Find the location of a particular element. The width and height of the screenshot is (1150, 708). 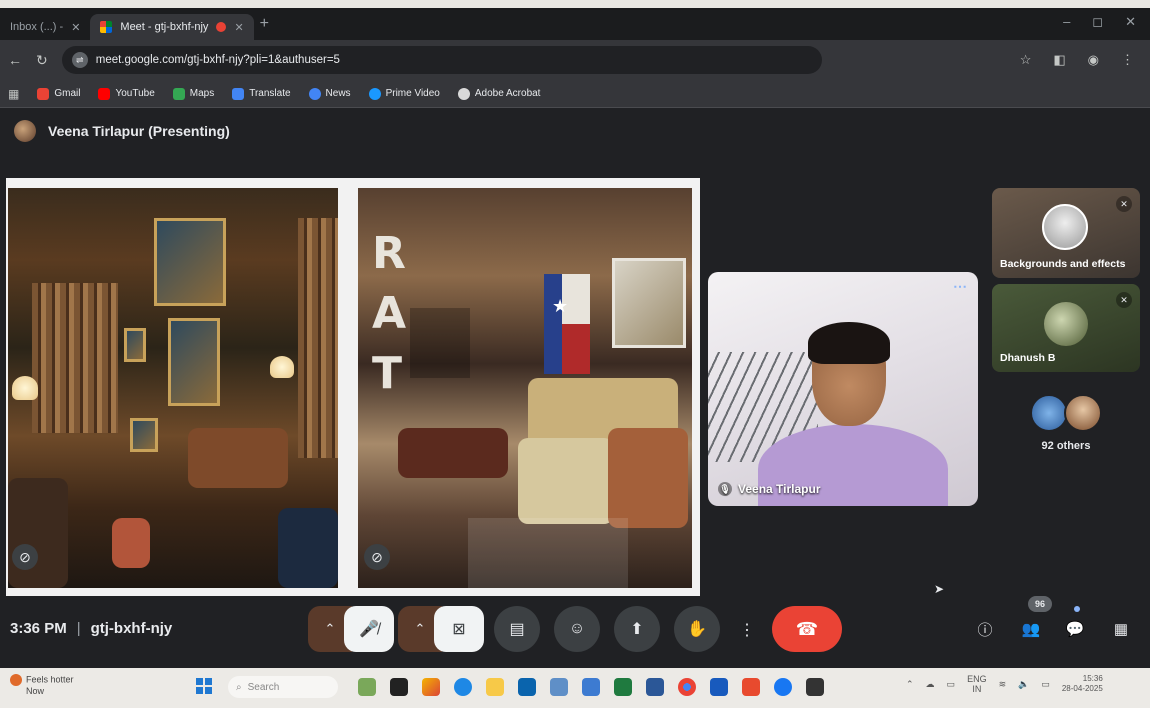

activities-button: ▦ is located at coordinates (1121, 629).